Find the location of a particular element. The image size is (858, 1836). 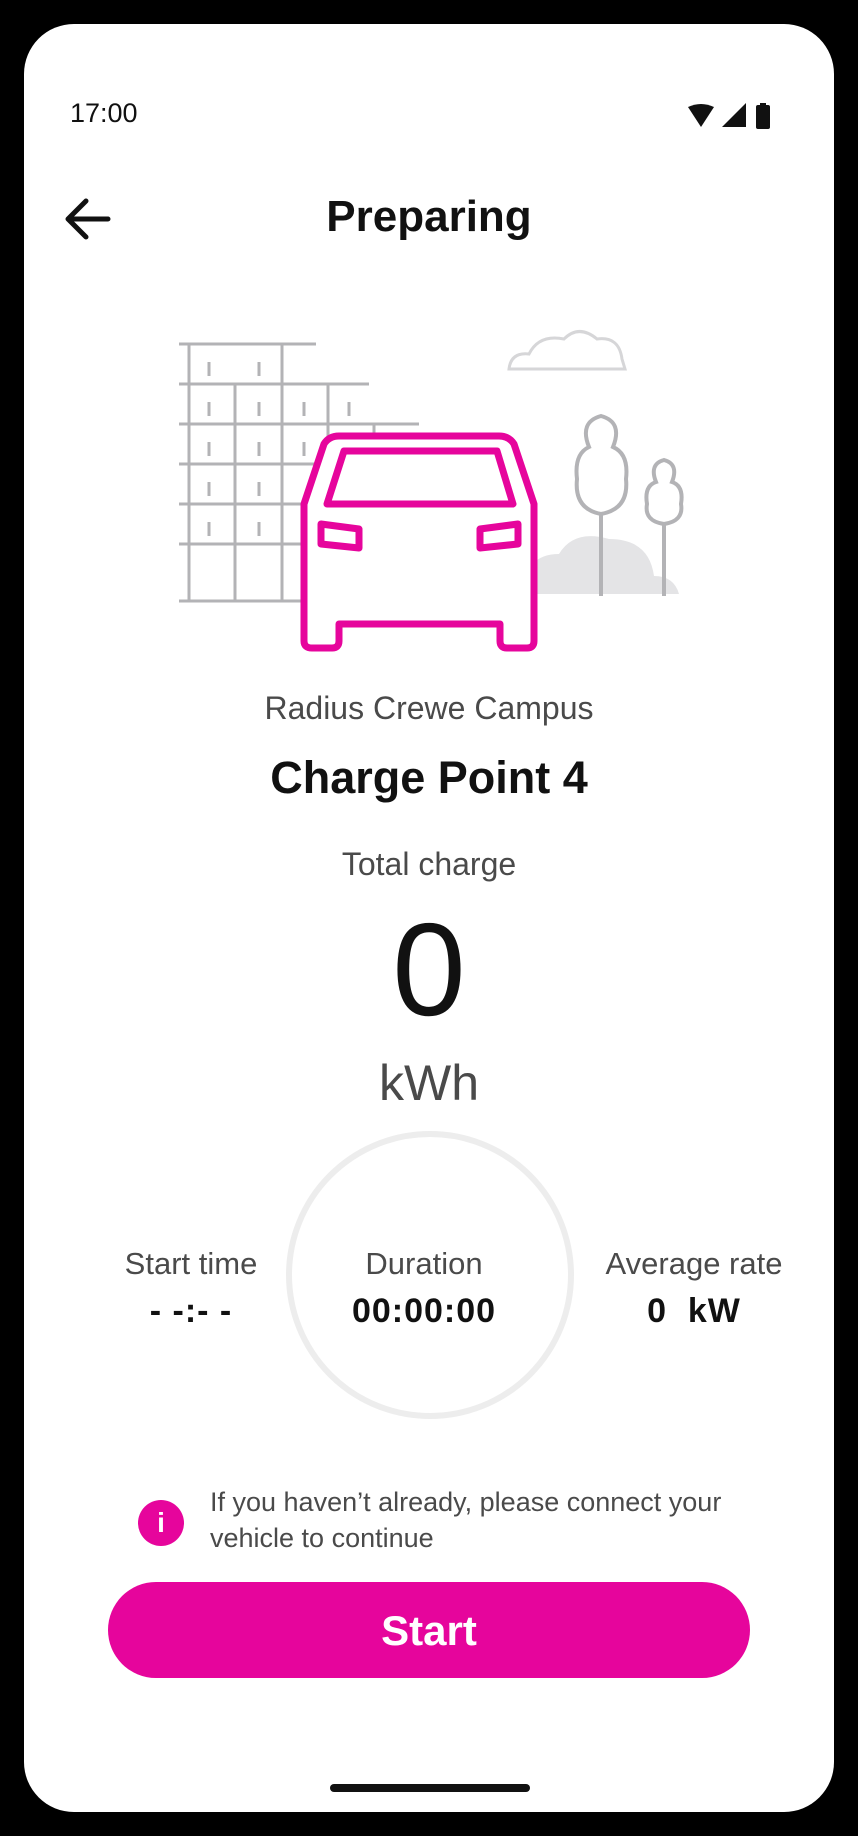

start-button: Start is located at coordinates (429, 1630).